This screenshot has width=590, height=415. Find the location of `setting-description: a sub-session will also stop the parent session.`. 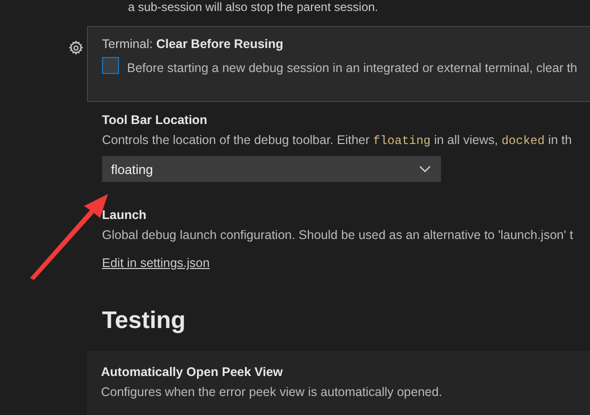

setting-description: a sub-session will also stop the parent session. is located at coordinates (253, 7).